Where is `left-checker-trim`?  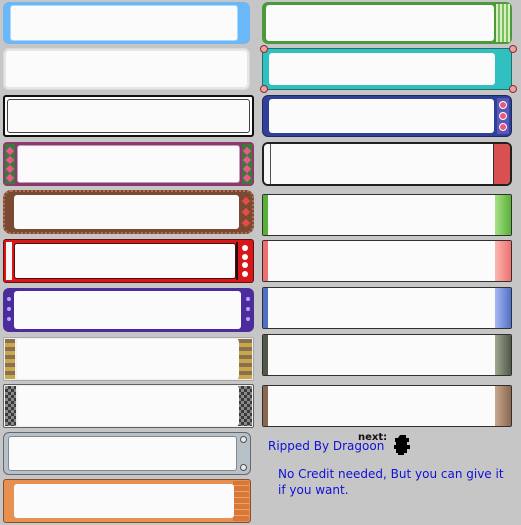
left-checker-trim is located at coordinates (10, 406).